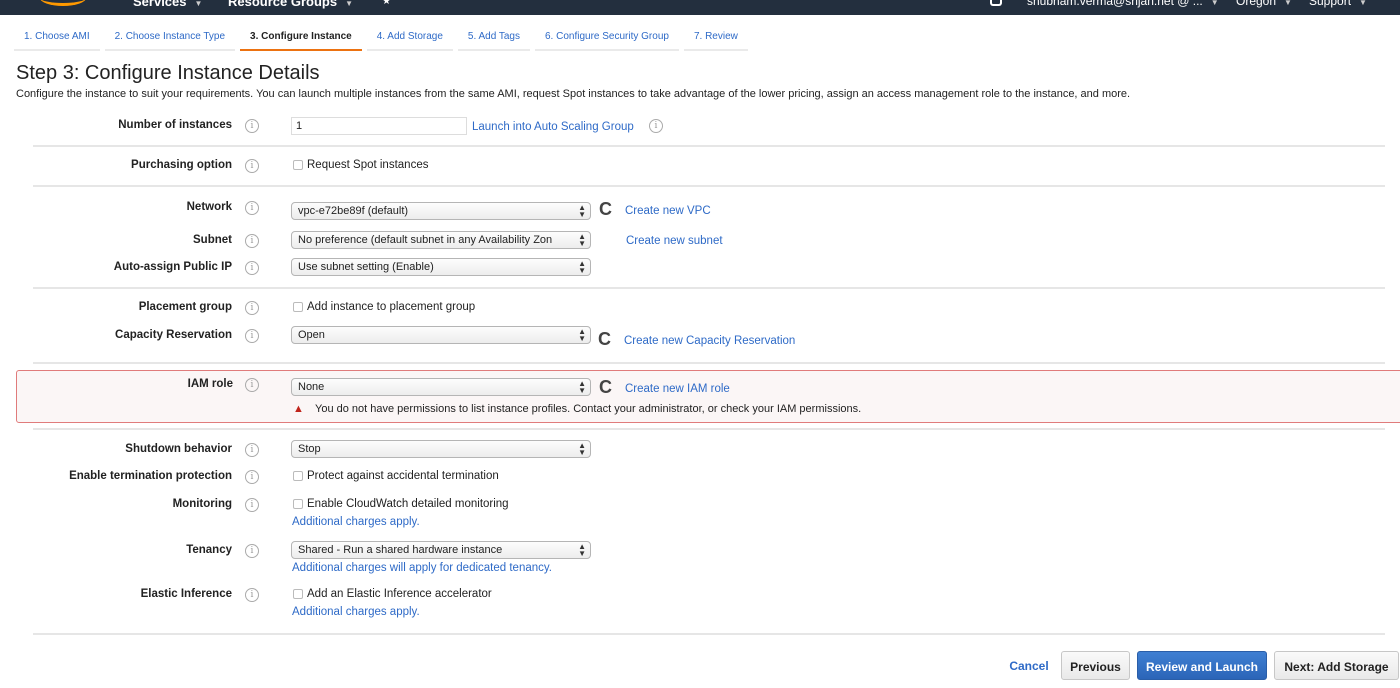  What do you see at coordinates (170, 39) in the screenshot?
I see `tab-choose-instance-type: 2. Choose Instance Type` at bounding box center [170, 39].